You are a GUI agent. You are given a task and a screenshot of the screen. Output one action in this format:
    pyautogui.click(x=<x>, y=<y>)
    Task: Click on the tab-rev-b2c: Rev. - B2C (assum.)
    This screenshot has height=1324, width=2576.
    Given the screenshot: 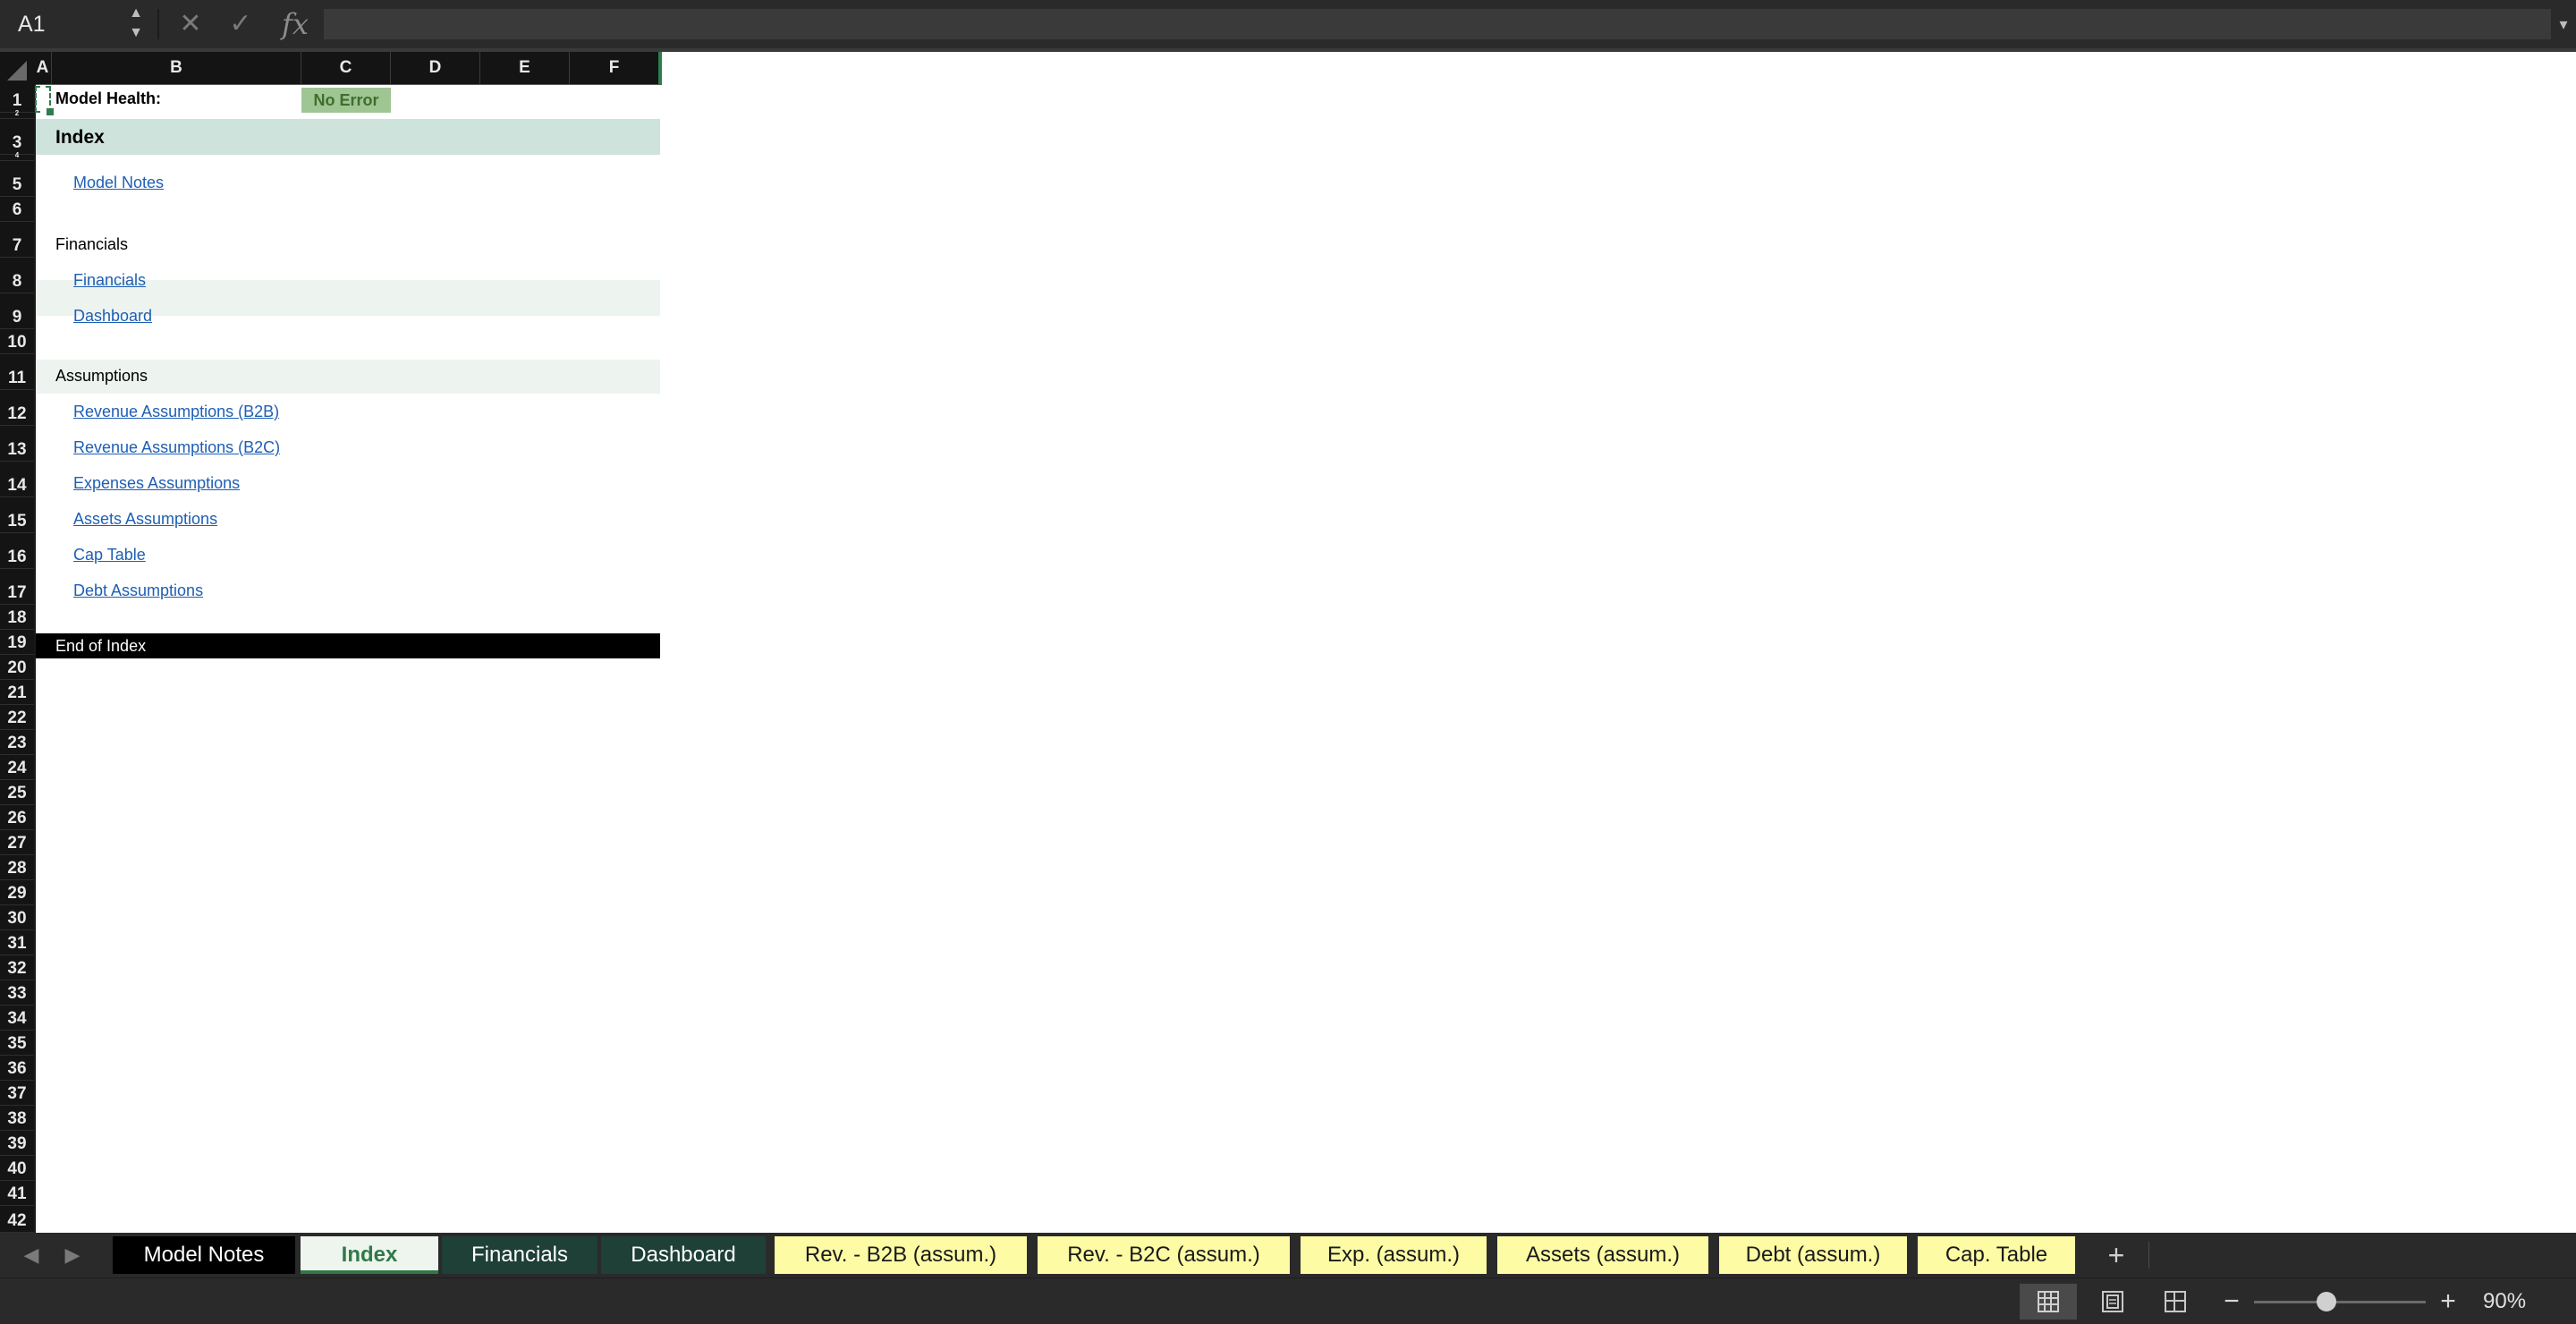 What is the action you would take?
    pyautogui.click(x=1164, y=1255)
    